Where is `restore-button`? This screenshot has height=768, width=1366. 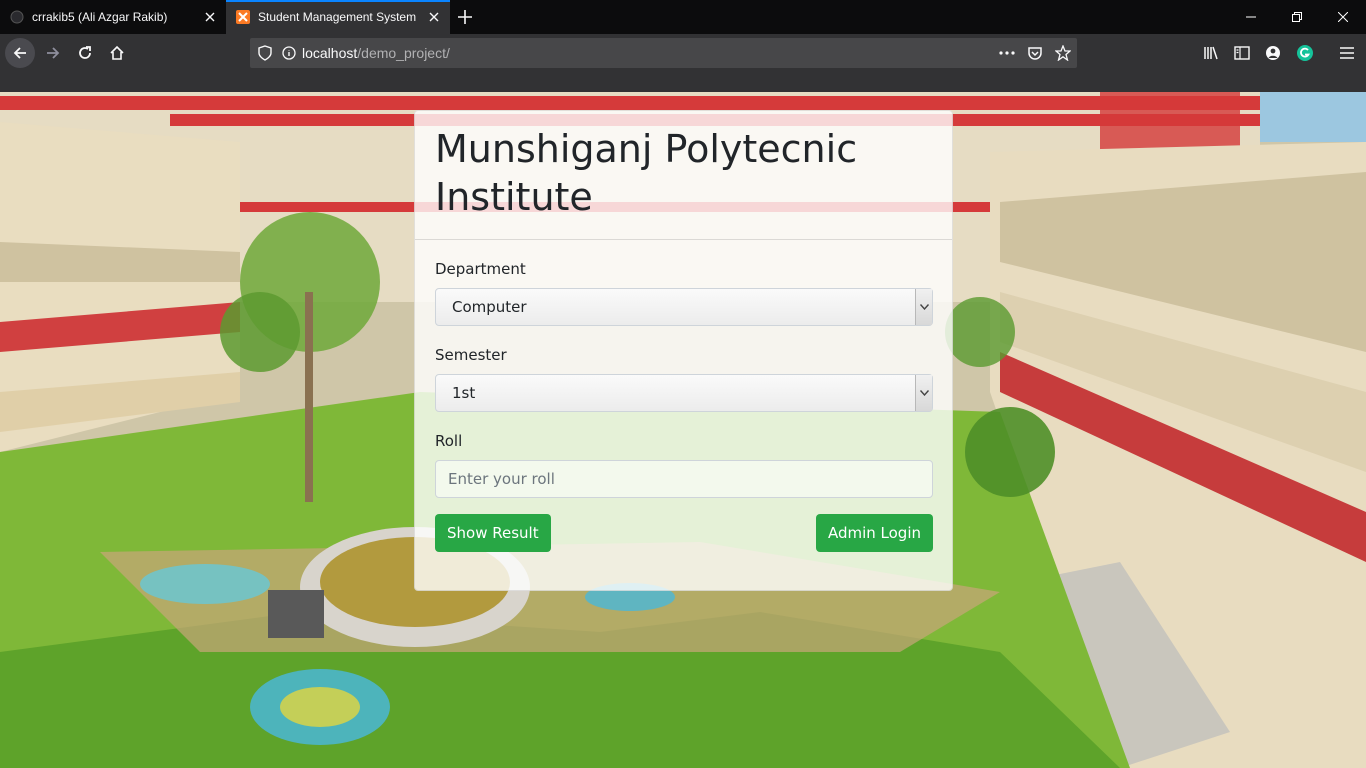
restore-button is located at coordinates (1297, 17).